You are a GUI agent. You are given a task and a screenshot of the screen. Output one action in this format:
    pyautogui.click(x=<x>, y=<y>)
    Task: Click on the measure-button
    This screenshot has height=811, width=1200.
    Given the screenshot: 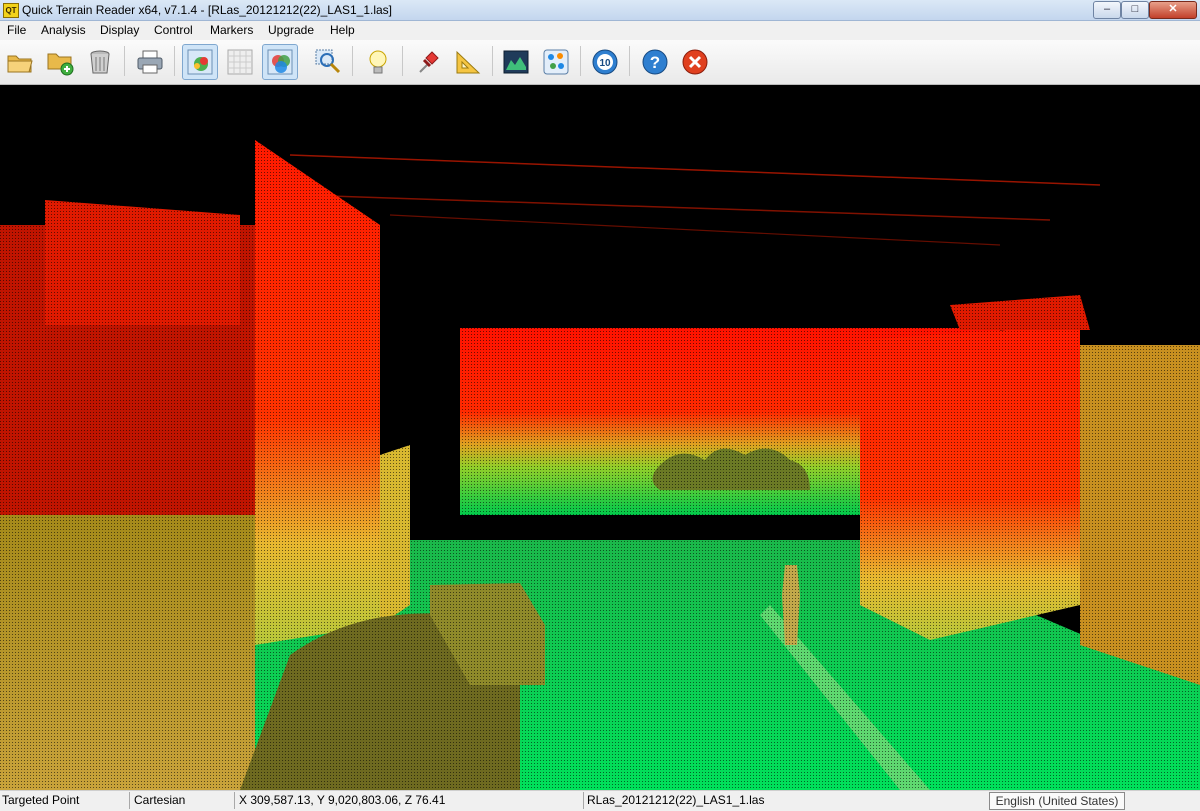 What is the action you would take?
    pyautogui.click(x=468, y=62)
    